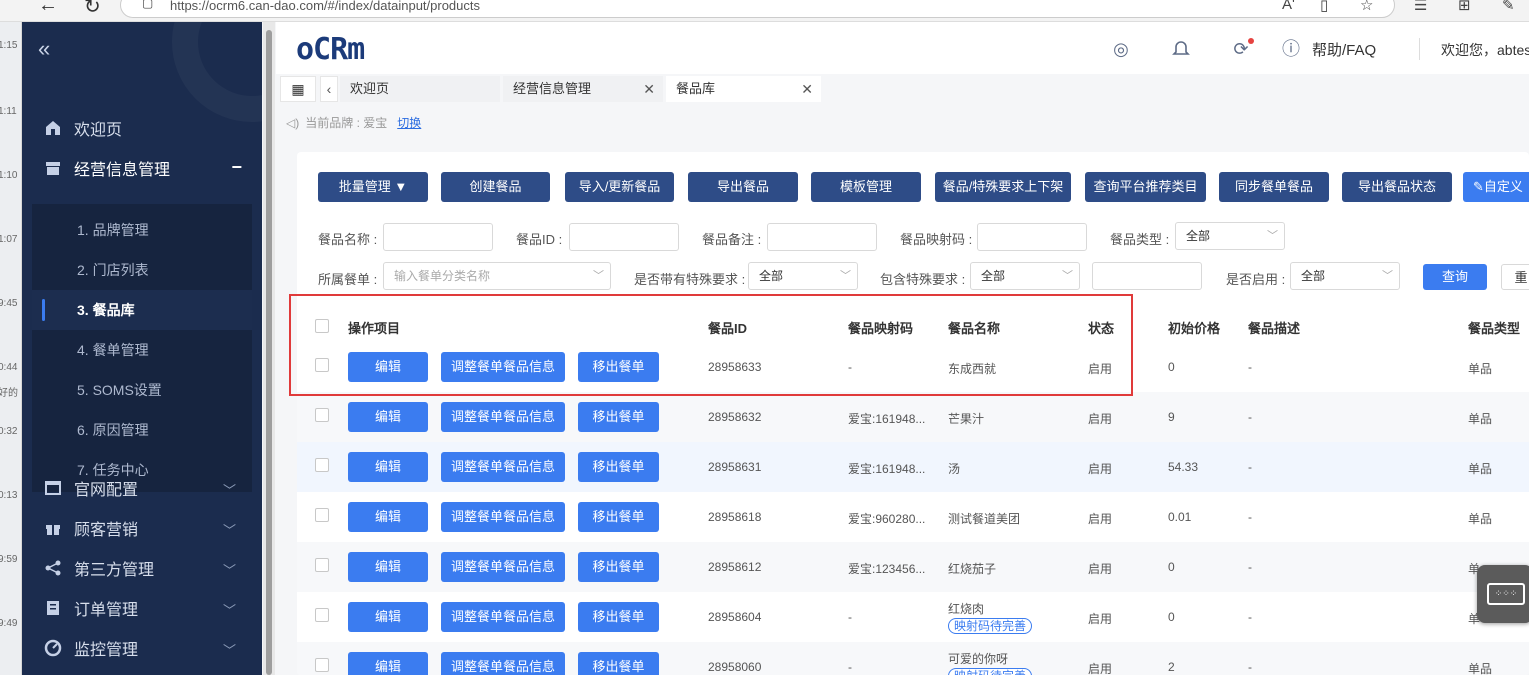 The width and height of the screenshot is (1529, 675). Describe the element at coordinates (913, 617) in the screenshot. I see `table-row: 编辑 调整餐单餐品信息 移出餐单 28958604- 红烧肉 映射码待完善 启用 0- 单` at that location.